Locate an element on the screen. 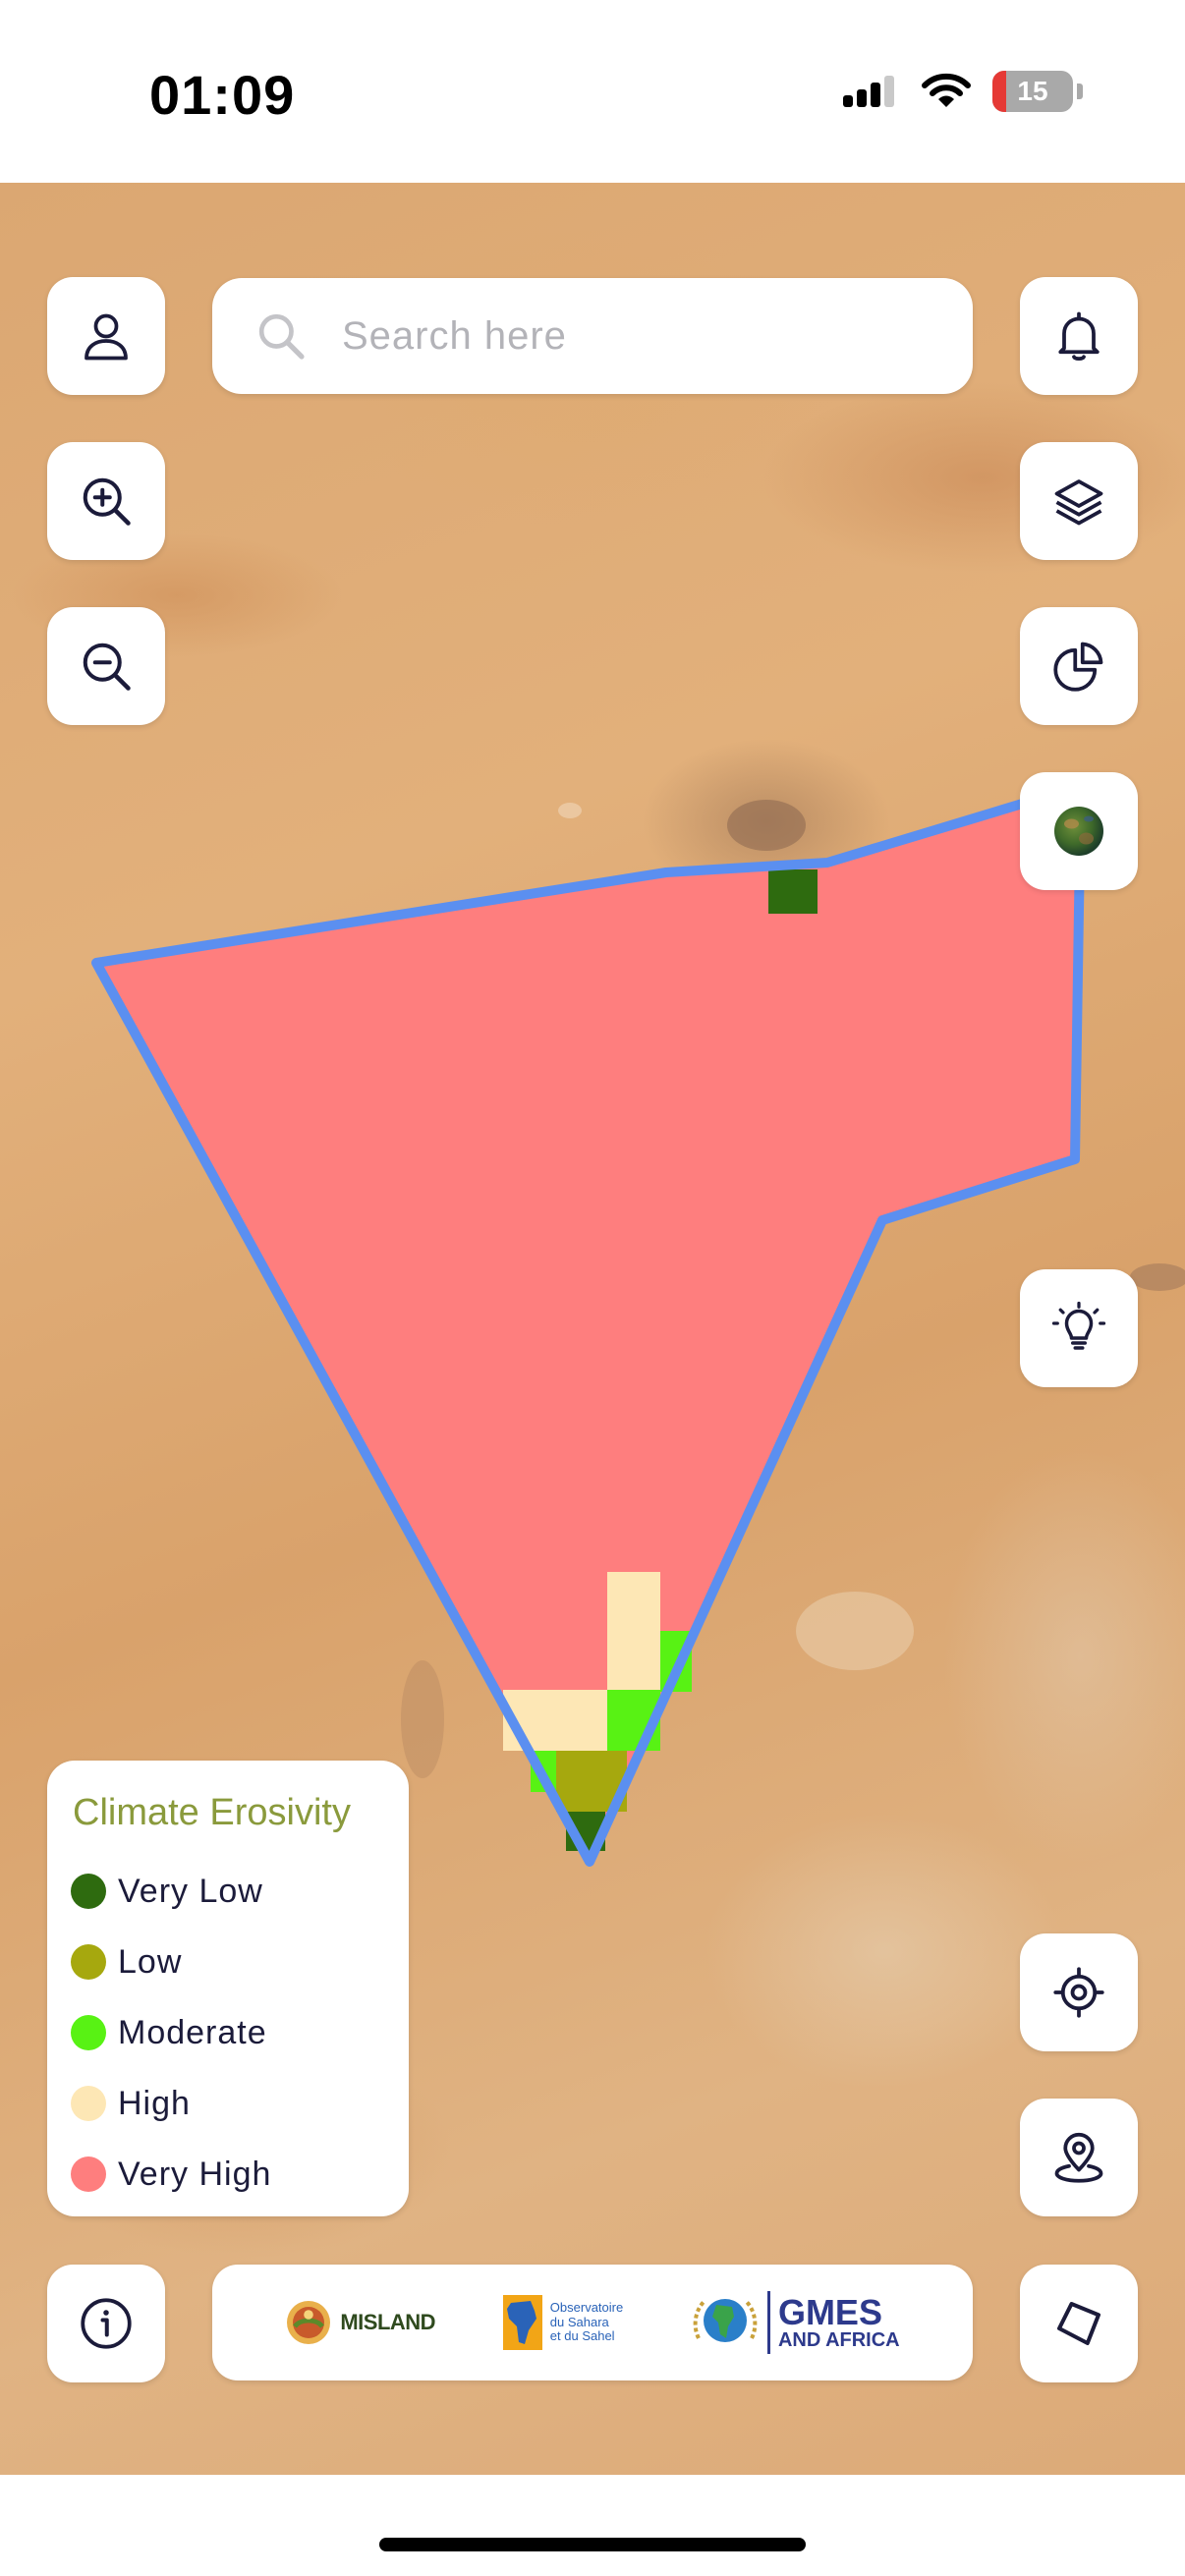 Image resolution: width=1185 pixels, height=2576 pixels. statistics-button is located at coordinates (1079, 666).